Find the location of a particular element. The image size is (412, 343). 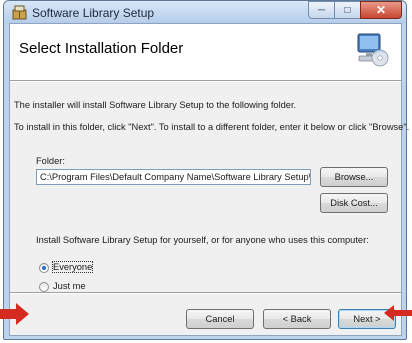

installer-app-icon is located at coordinates (19, 12).